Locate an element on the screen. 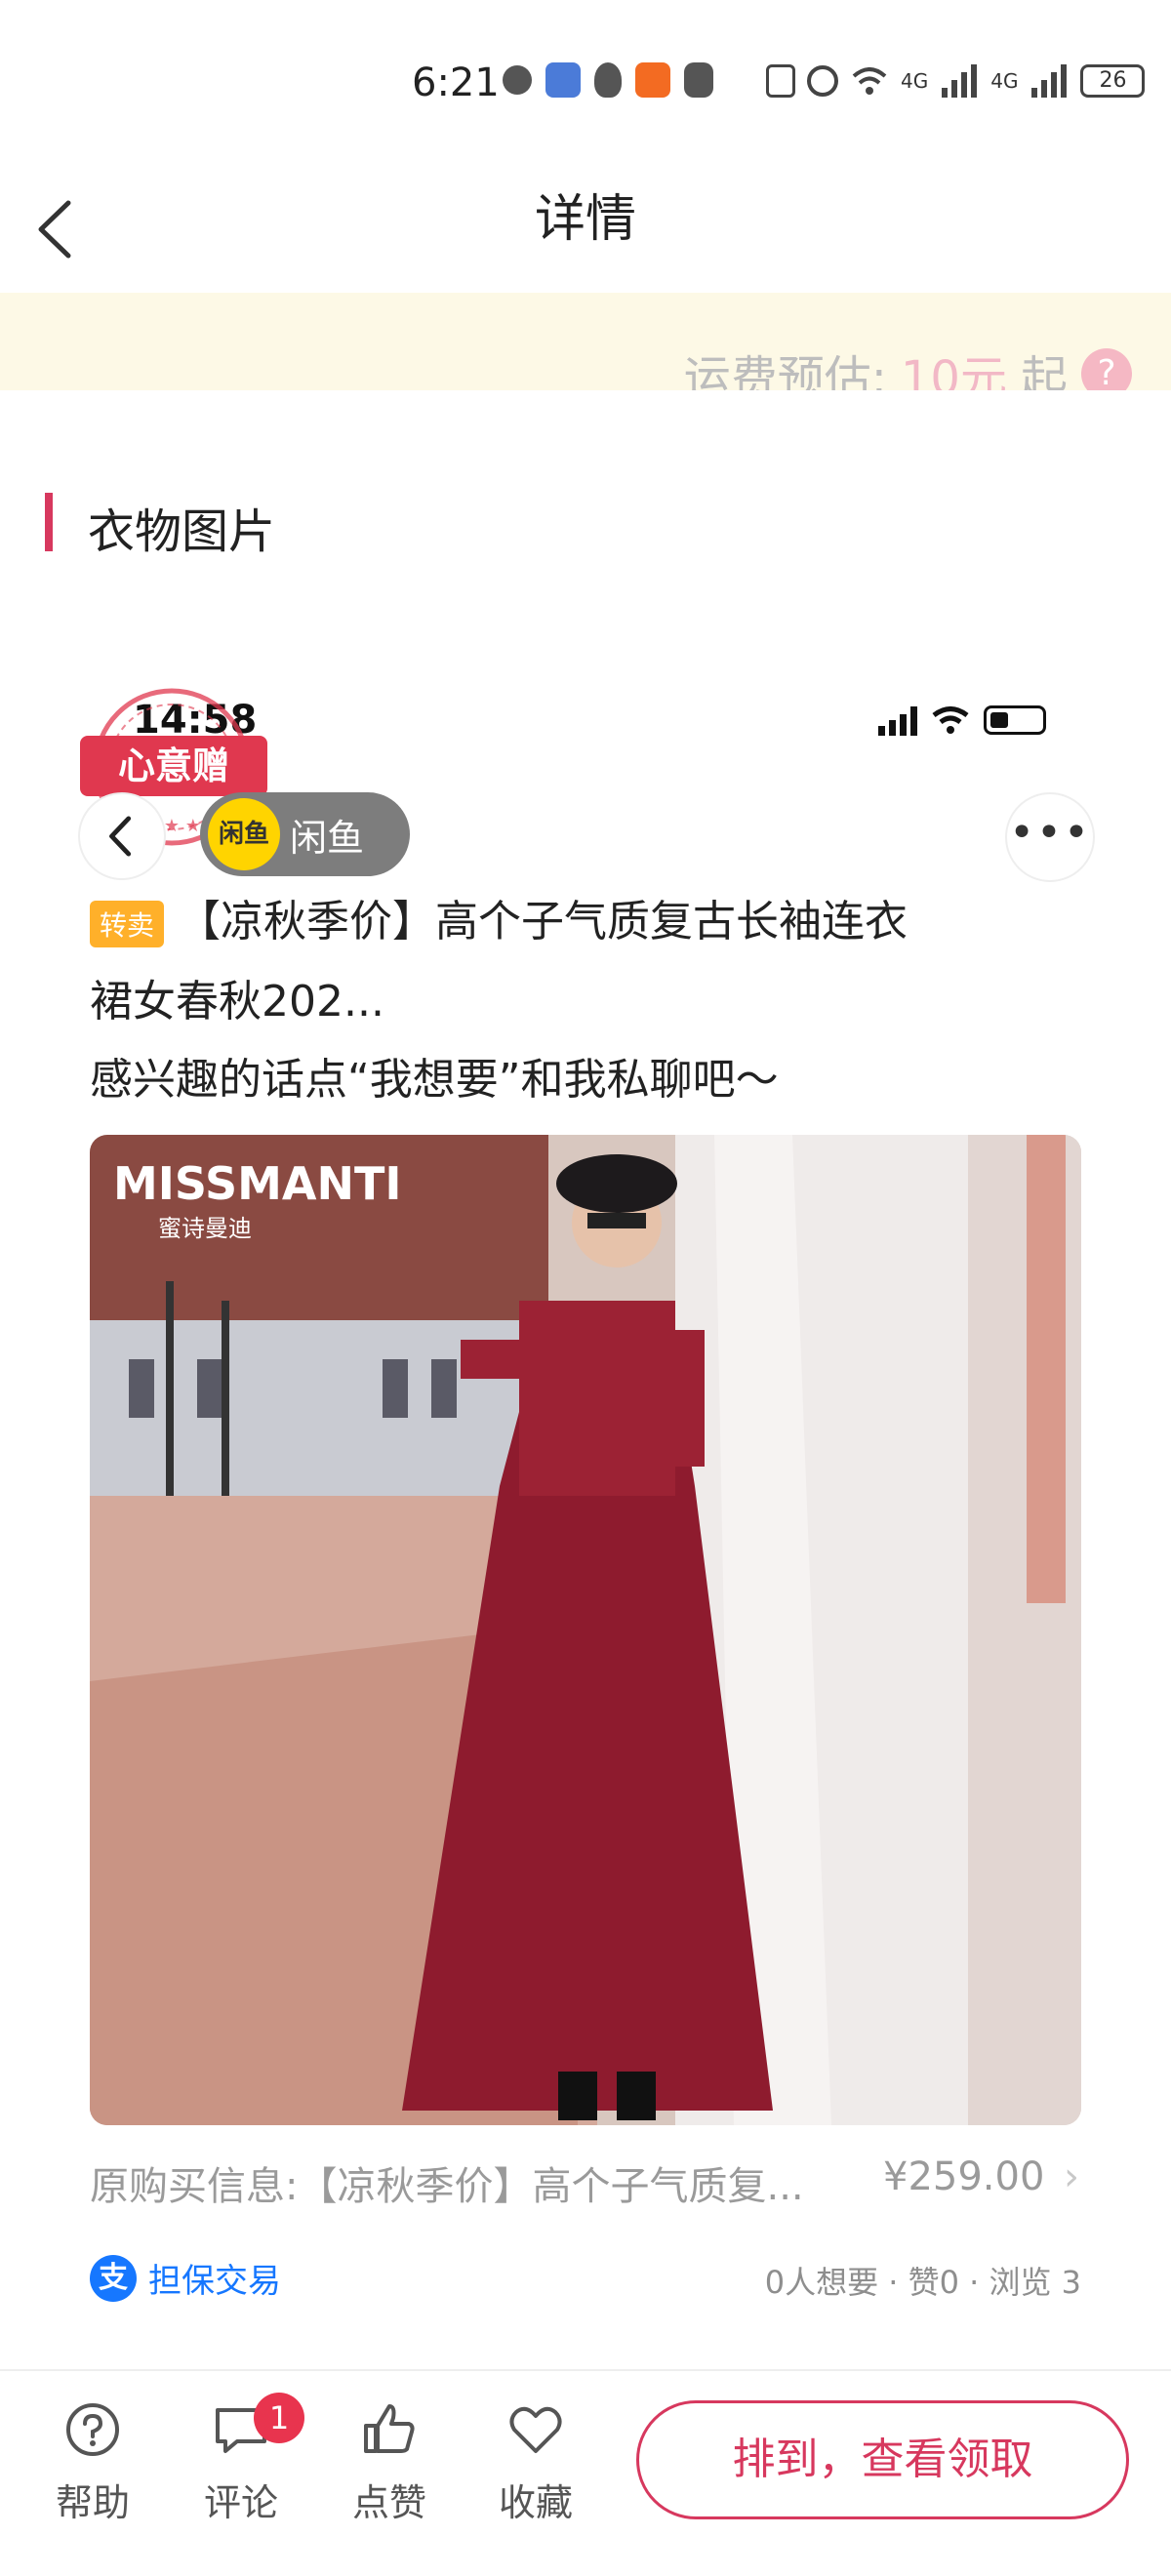 The image size is (1171, 2576). embedded-wifi-icon is located at coordinates (950, 720).